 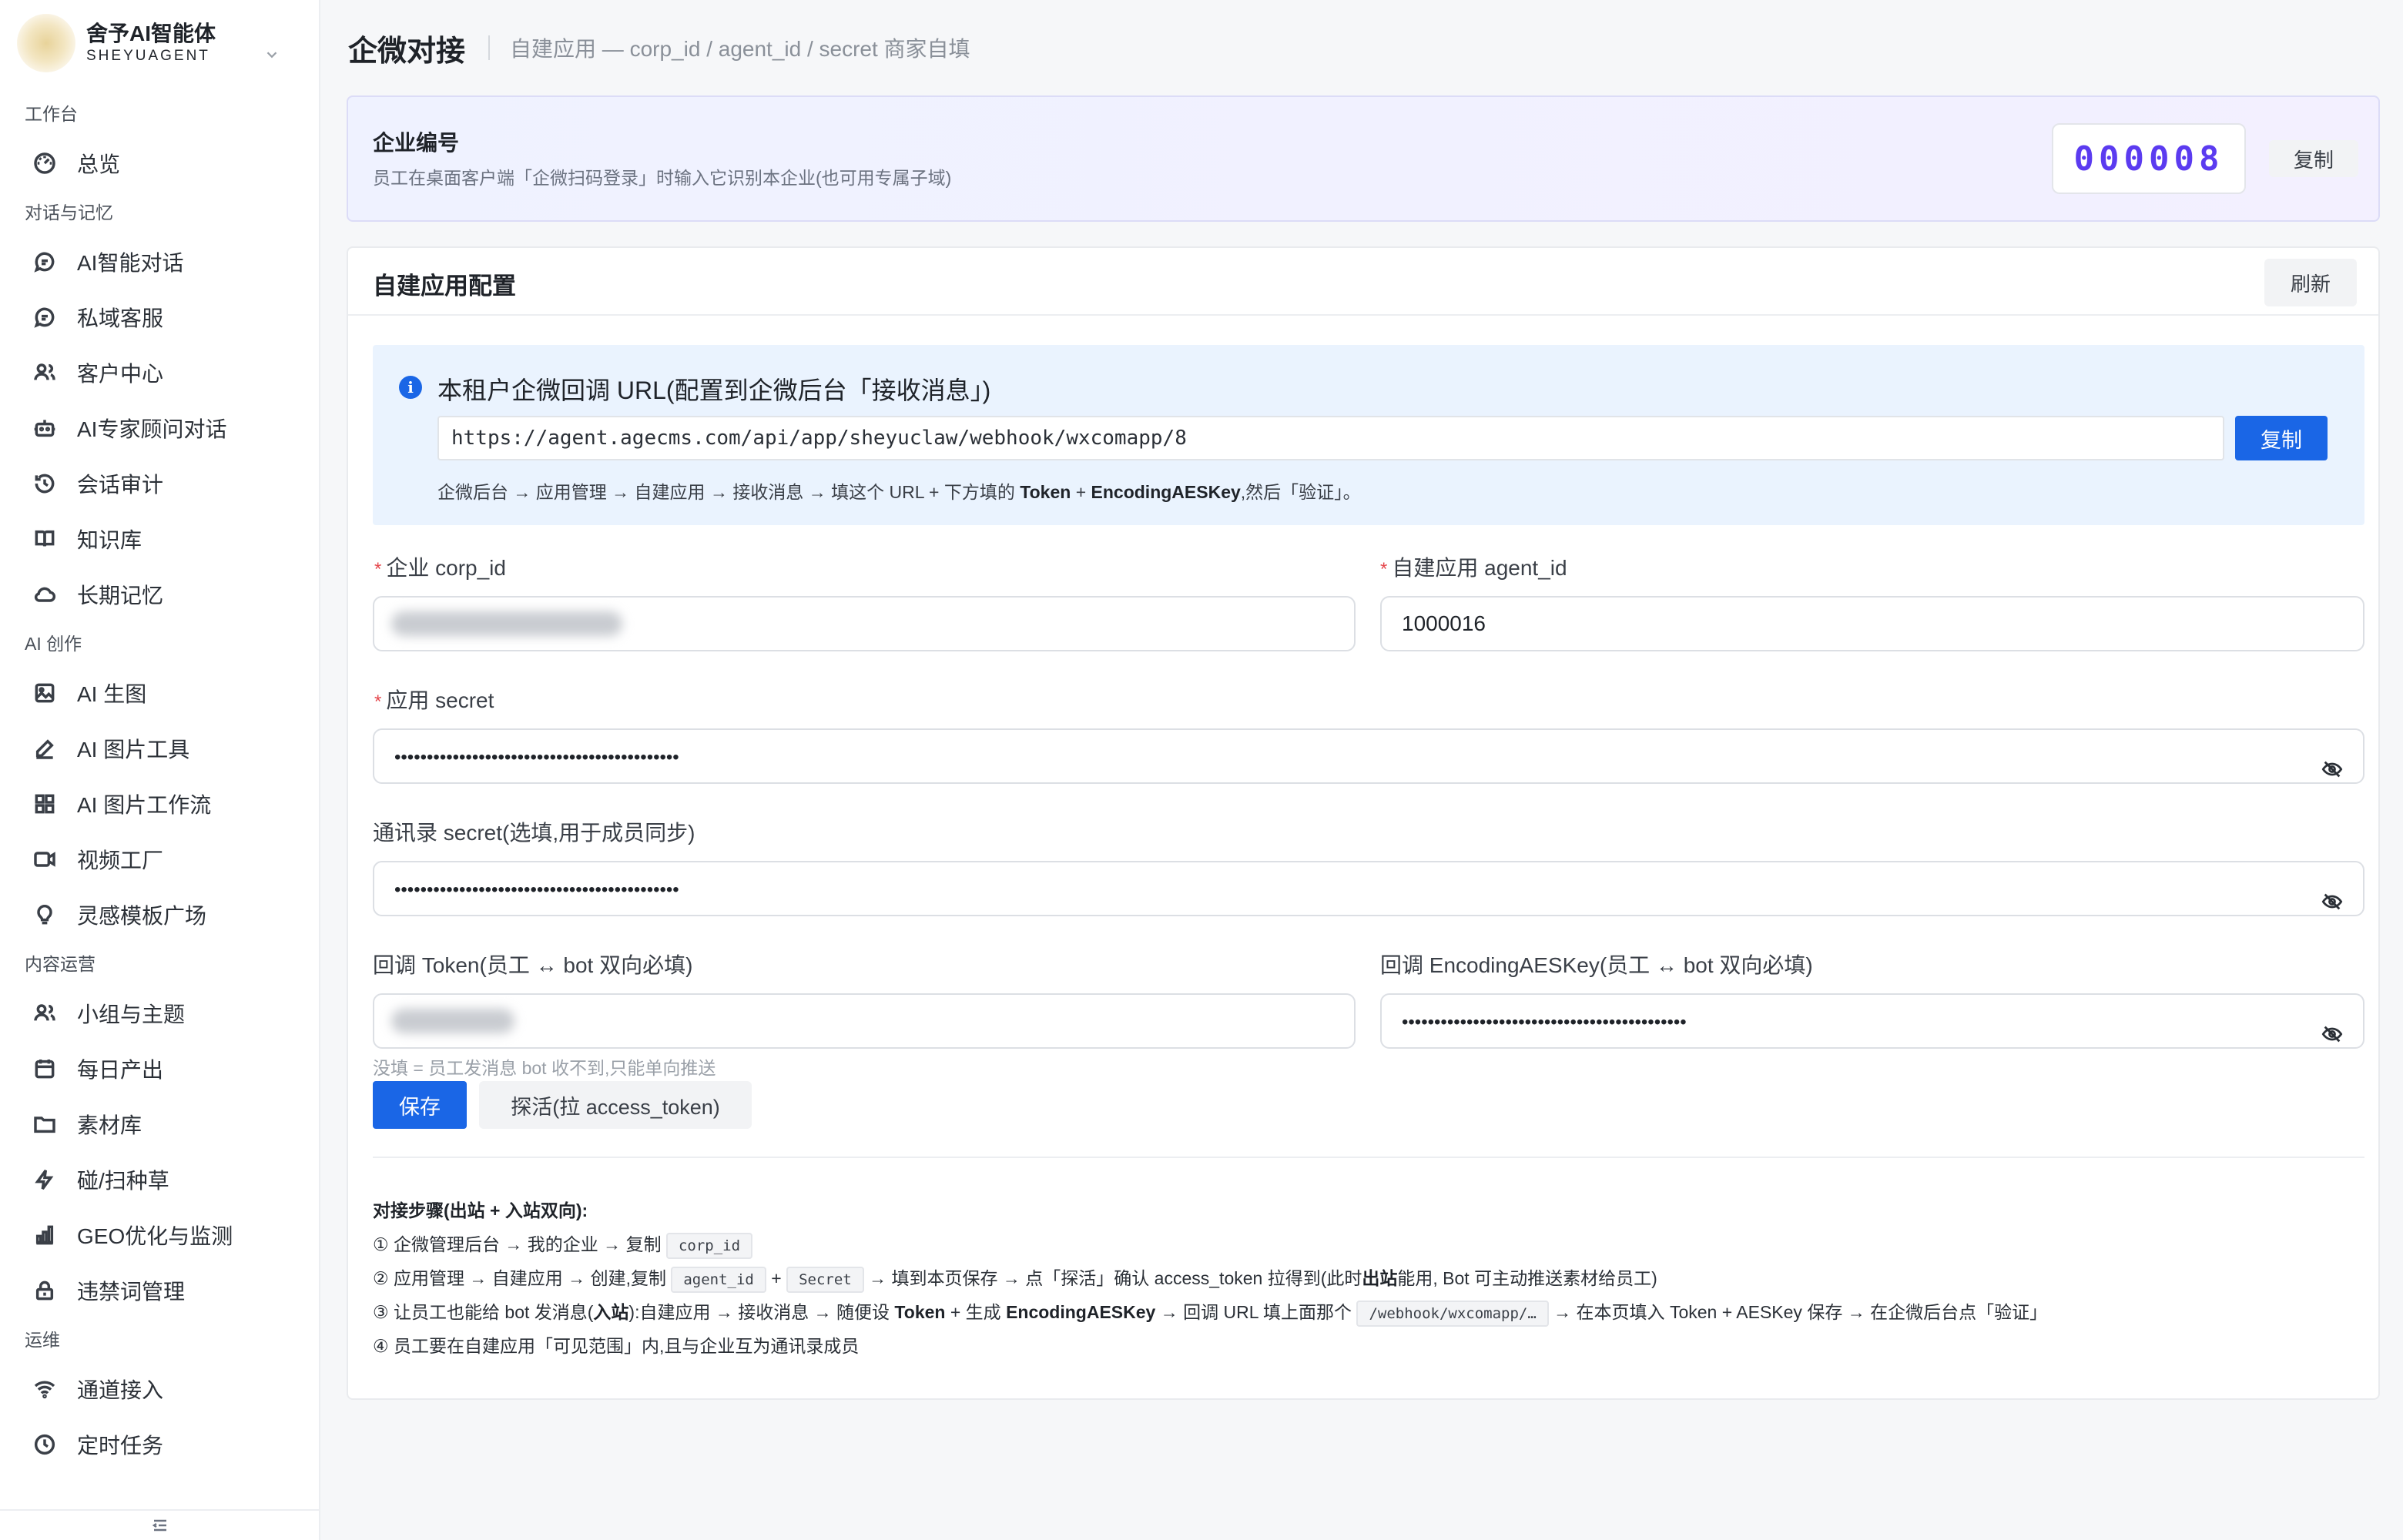 I want to click on copy-callback-url-button: 复制, so click(x=2282, y=438).